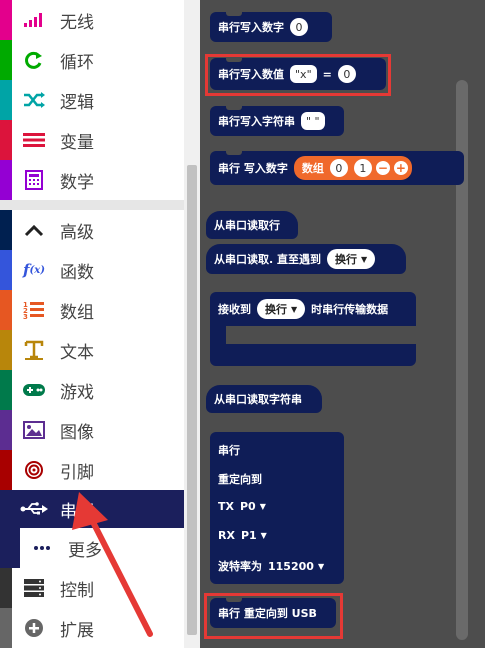 The image size is (485, 648). What do you see at coordinates (313, 121) in the screenshot?
I see `string-input: " "` at bounding box center [313, 121].